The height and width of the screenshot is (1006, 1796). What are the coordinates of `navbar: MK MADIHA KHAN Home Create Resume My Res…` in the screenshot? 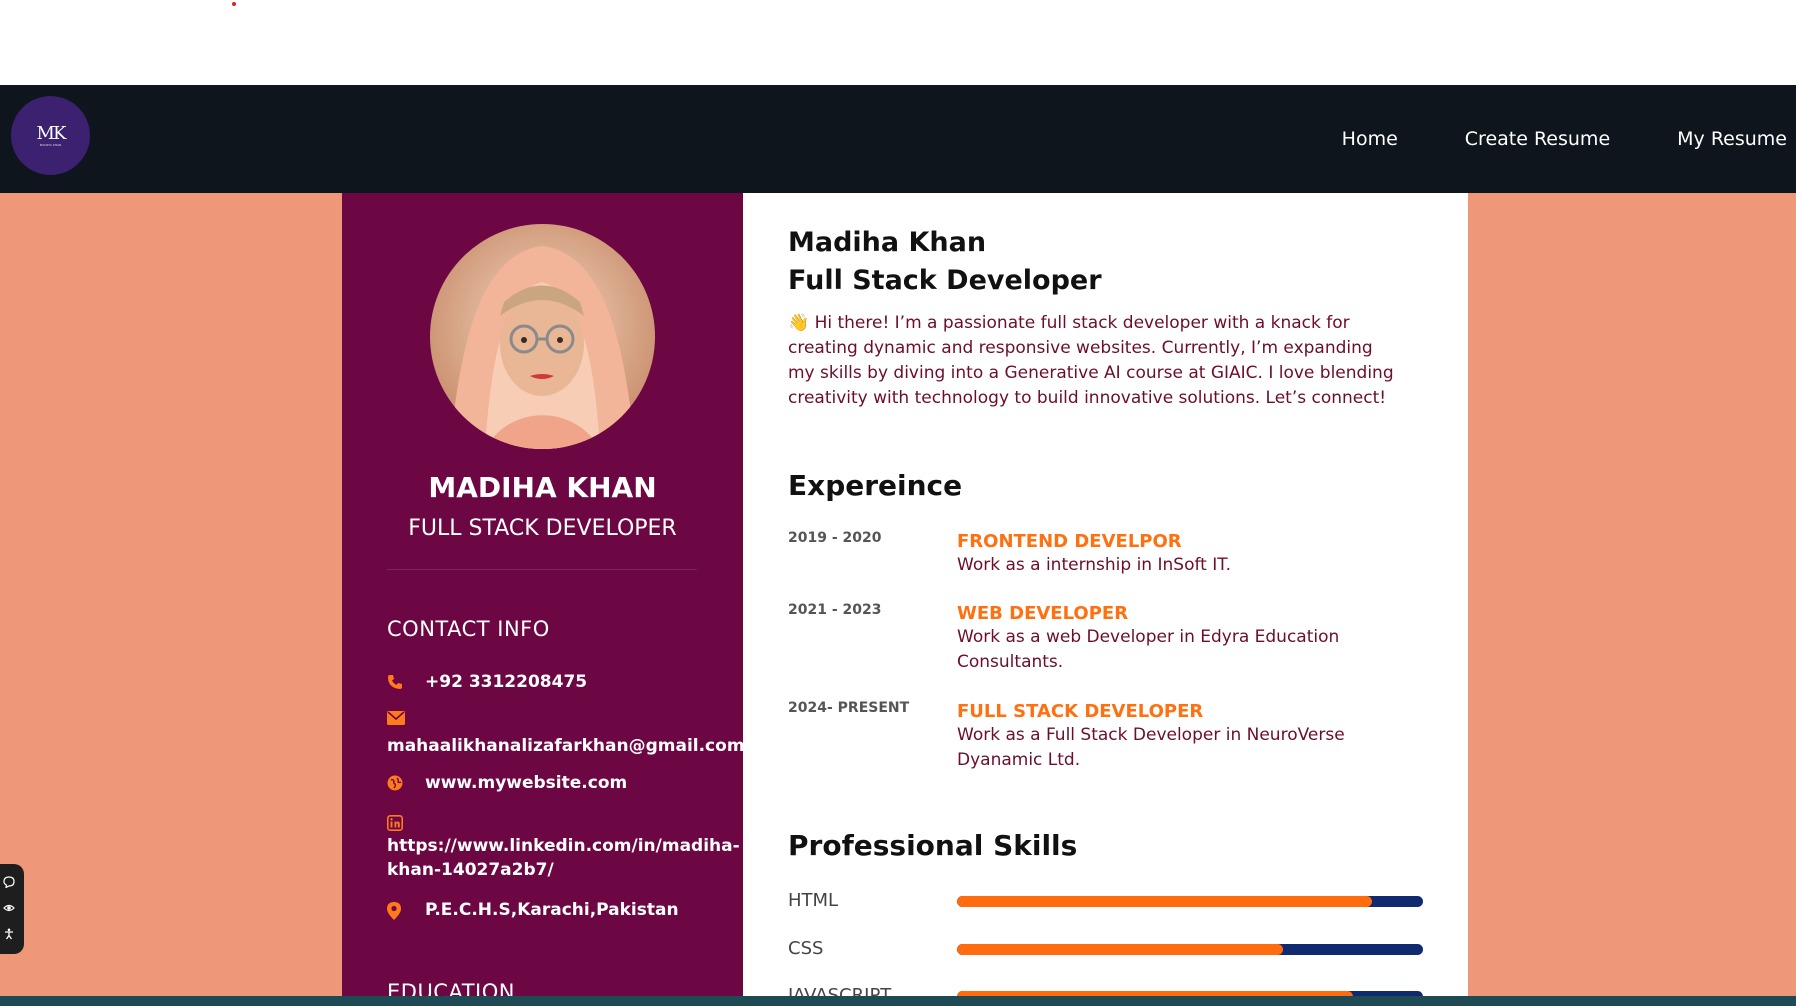 It's located at (898, 139).